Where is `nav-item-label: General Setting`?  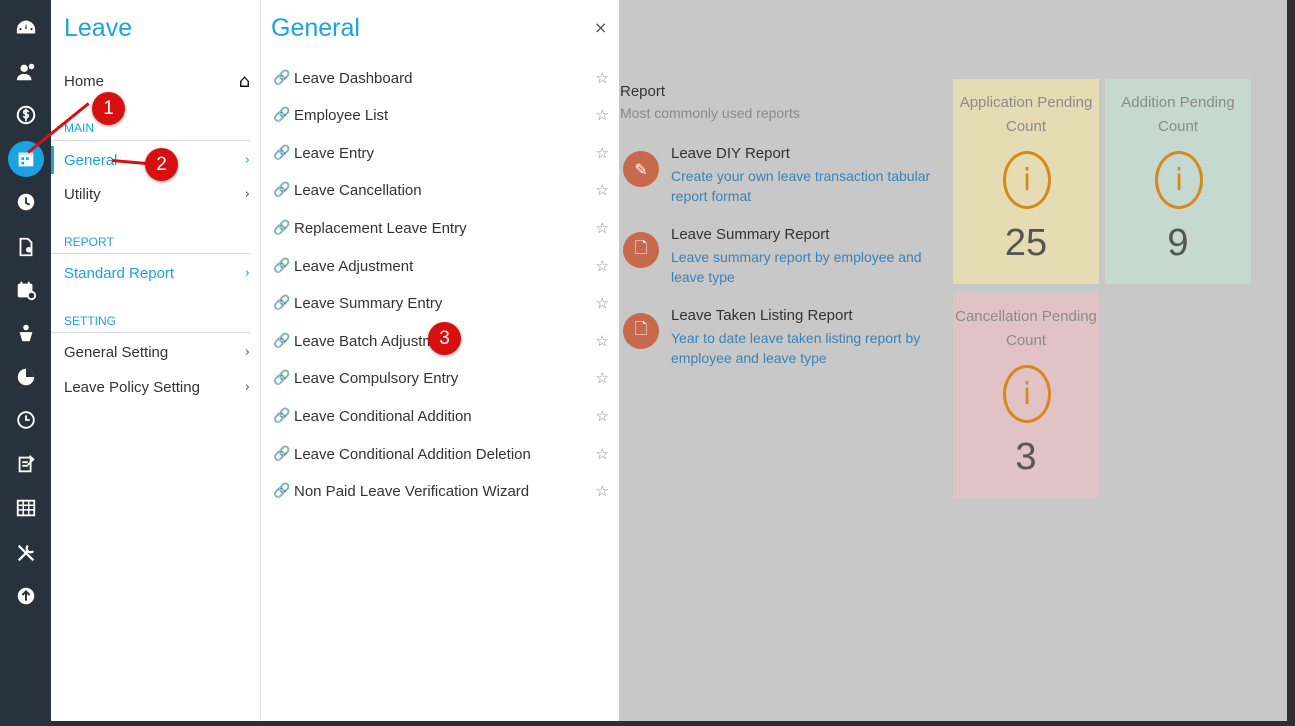
nav-item-label: General Setting is located at coordinates (116, 352).